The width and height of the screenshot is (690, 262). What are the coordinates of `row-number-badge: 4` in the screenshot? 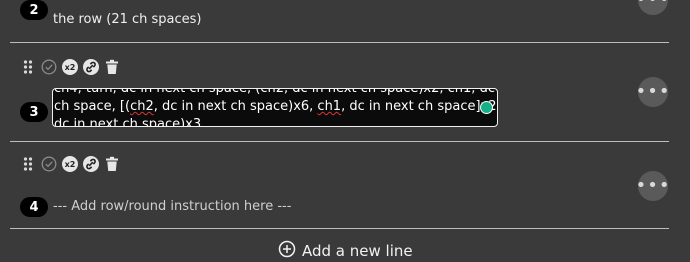 It's located at (34, 207).